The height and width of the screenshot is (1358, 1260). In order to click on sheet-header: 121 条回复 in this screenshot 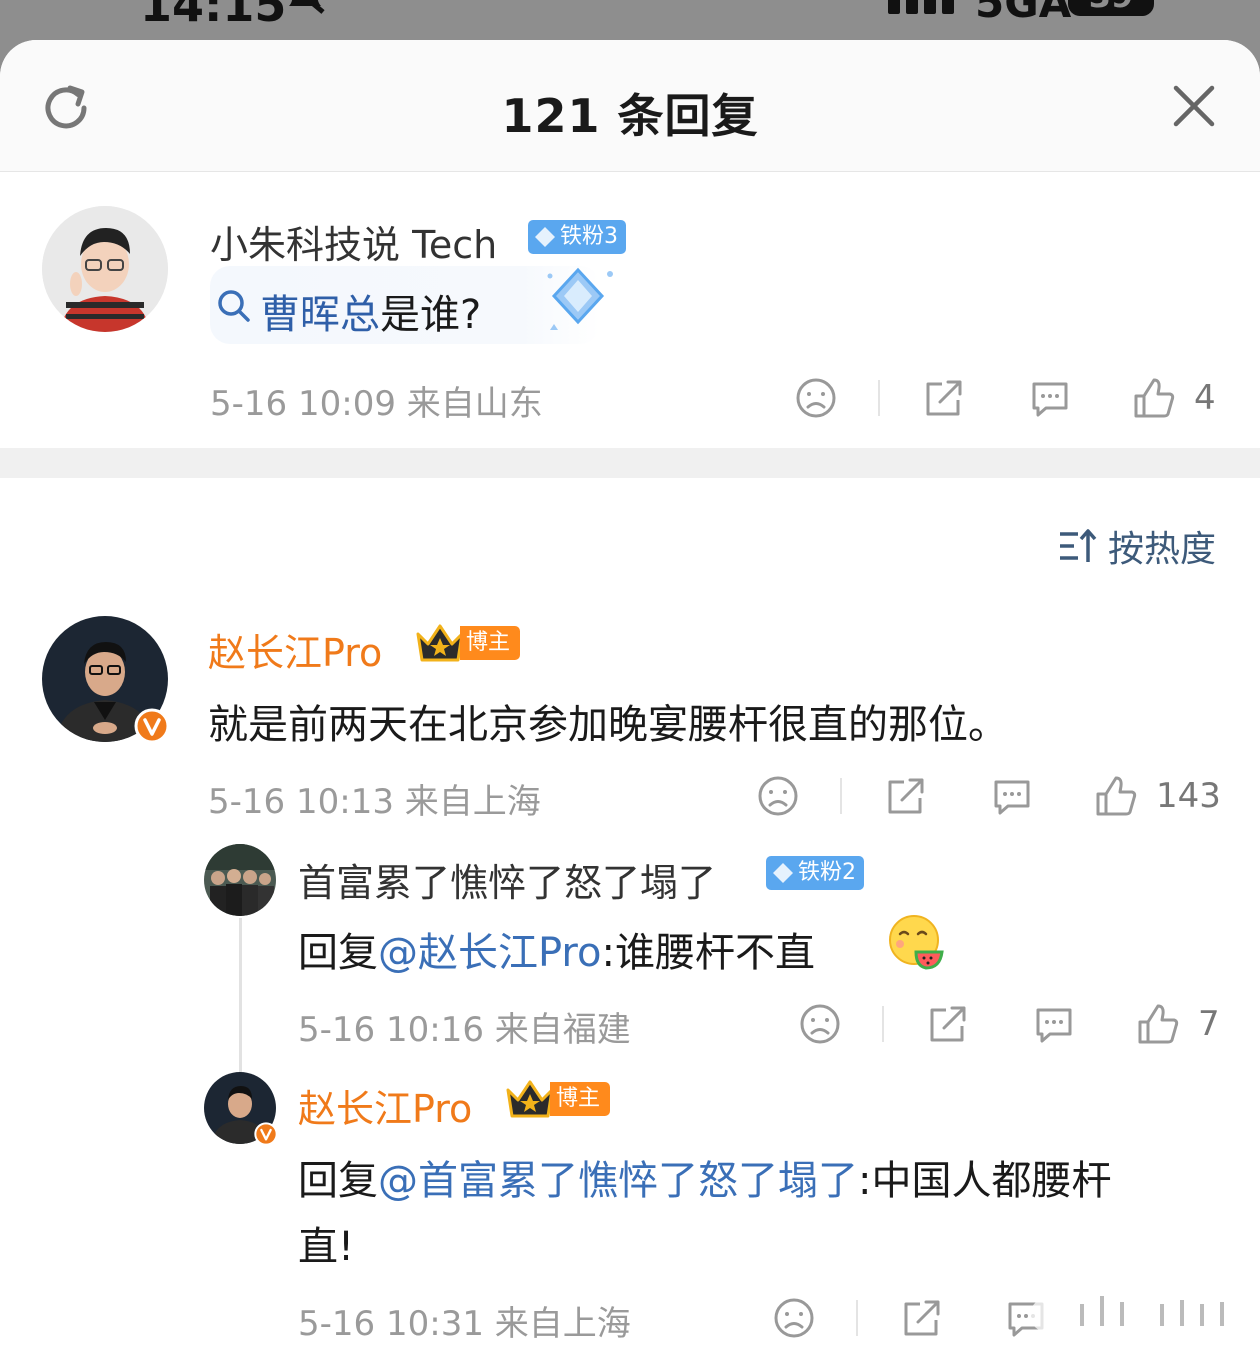, I will do `click(630, 106)`.